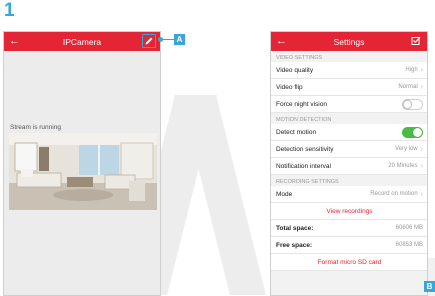 The image size is (435, 296). Describe the element at coordinates (83, 171) in the screenshot. I see `camera-stream-image` at that location.